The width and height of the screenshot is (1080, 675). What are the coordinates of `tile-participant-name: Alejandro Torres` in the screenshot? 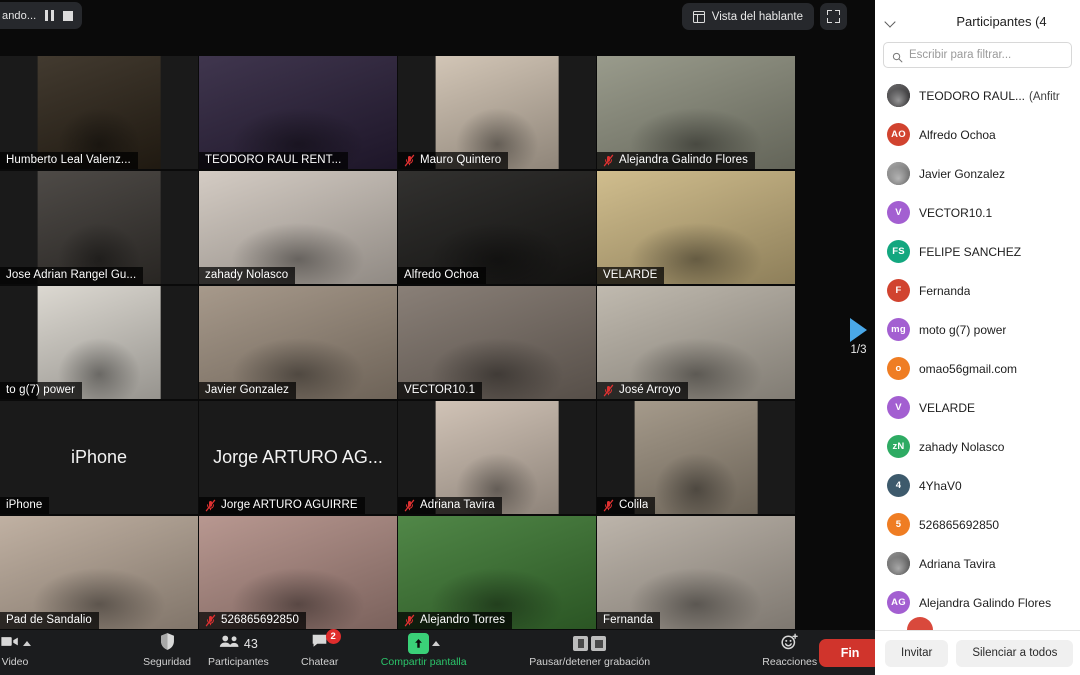 It's located at (463, 620).